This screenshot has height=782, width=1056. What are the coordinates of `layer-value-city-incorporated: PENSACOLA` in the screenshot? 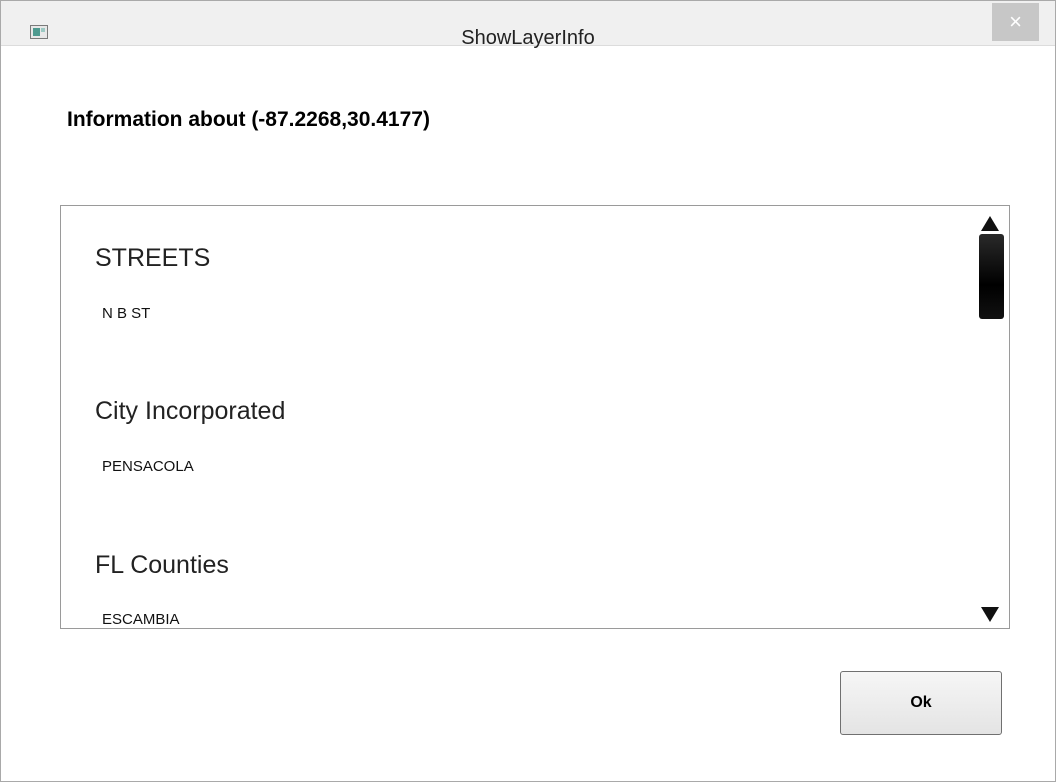 It's located at (148, 466).